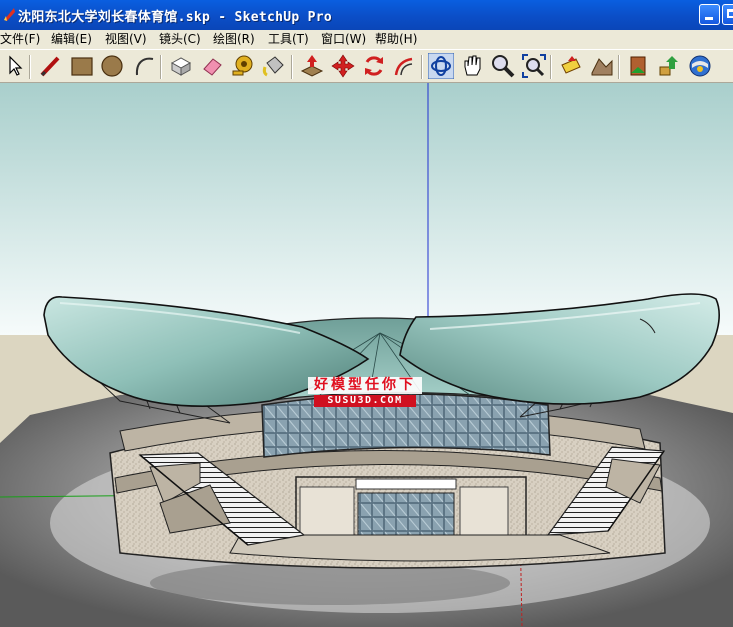  I want to click on watermark: 好模型任你下 SUSU3D.COM, so click(365, 392).